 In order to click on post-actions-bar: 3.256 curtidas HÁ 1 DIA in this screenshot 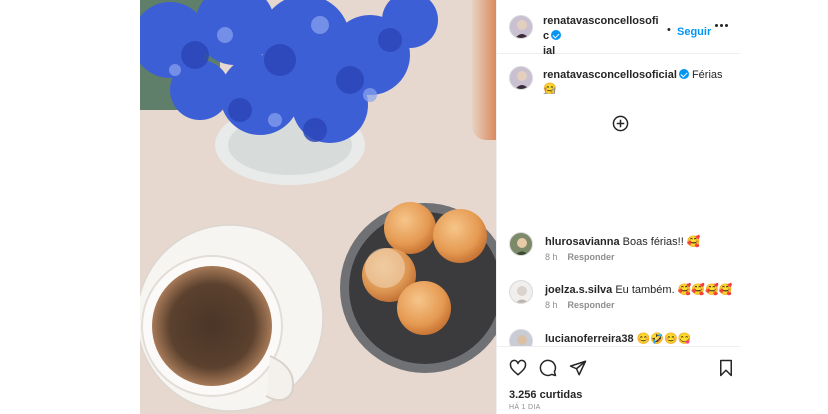, I will do `click(619, 380)`.